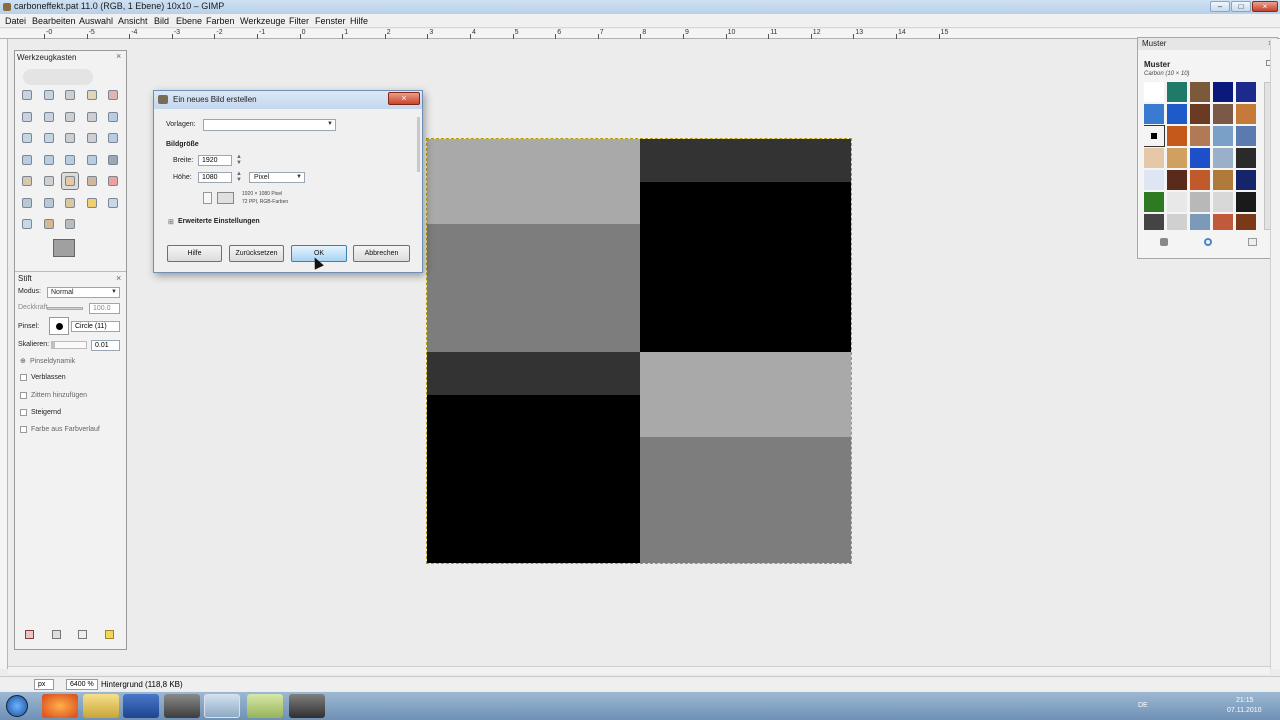  What do you see at coordinates (113, 117) in the screenshot?
I see `zoom-icon` at bounding box center [113, 117].